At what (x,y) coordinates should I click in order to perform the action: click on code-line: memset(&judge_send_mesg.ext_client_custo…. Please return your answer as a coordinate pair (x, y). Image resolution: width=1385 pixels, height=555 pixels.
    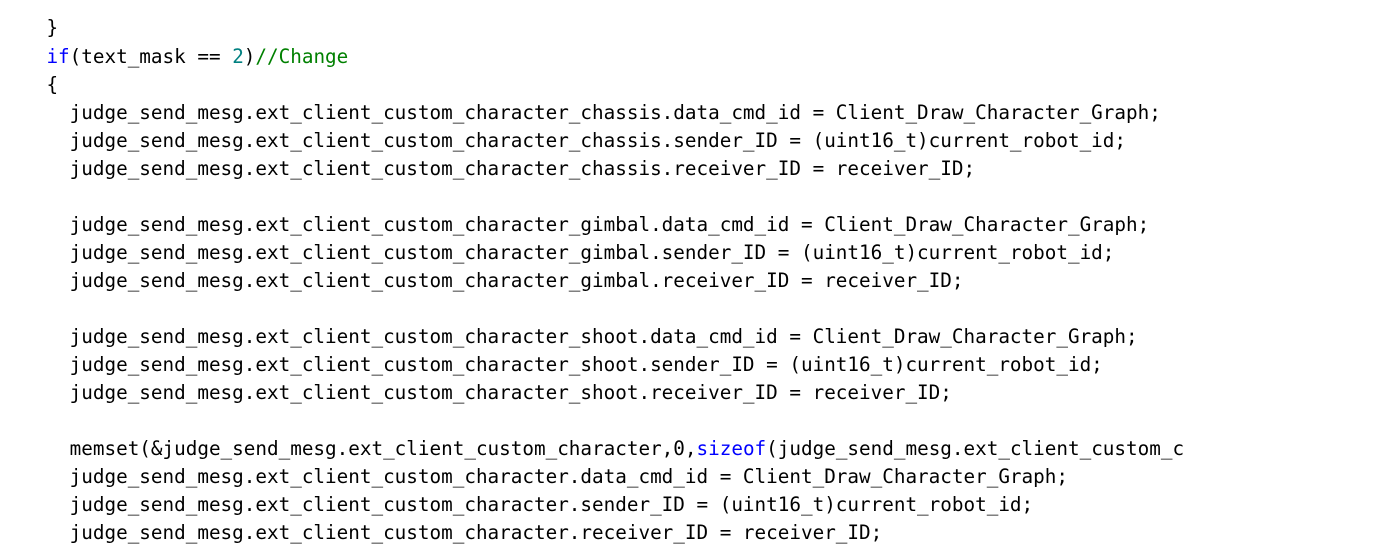
    Looking at the image, I should click on (592, 433).